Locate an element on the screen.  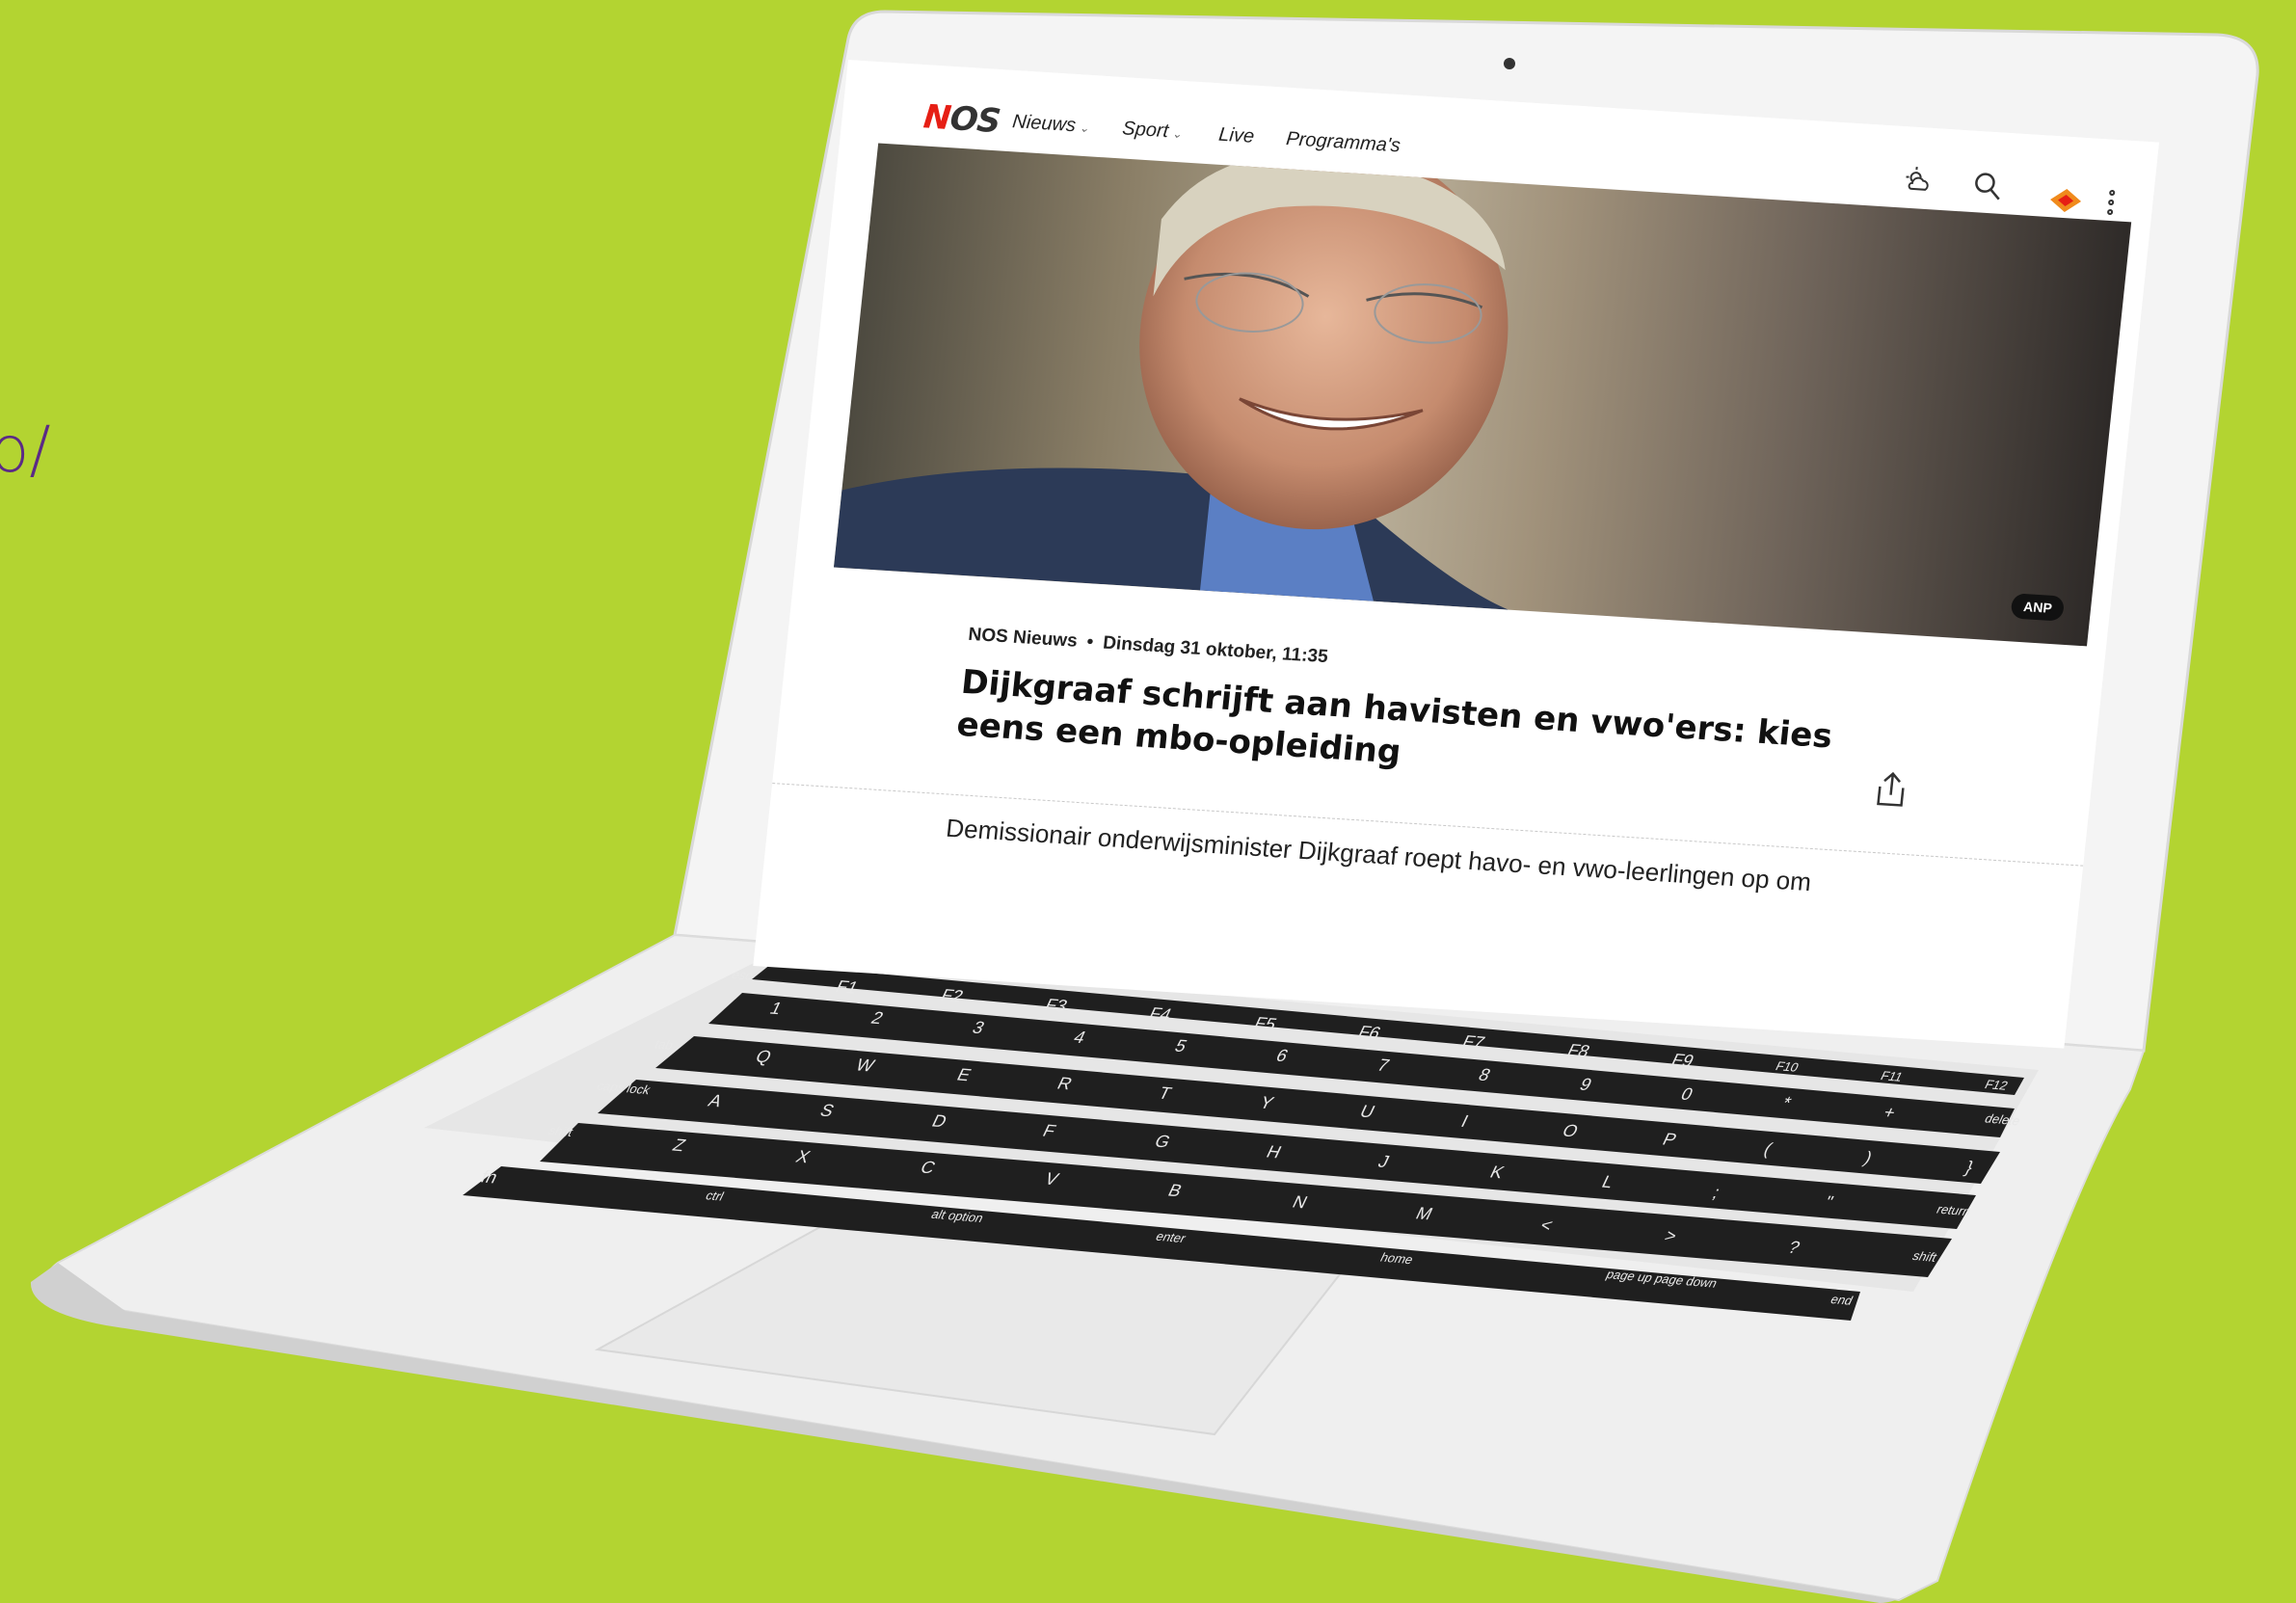
nav-nieuws: Nieuws ⌄ is located at coordinates (1050, 124).